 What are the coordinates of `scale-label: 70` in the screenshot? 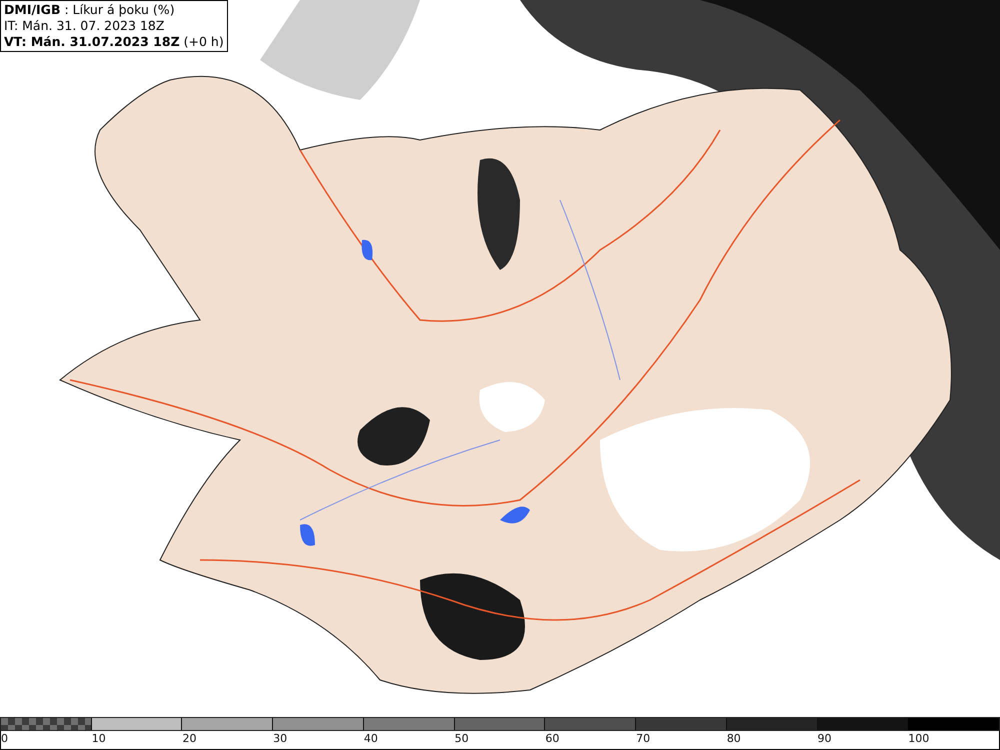 It's located at (643, 739).